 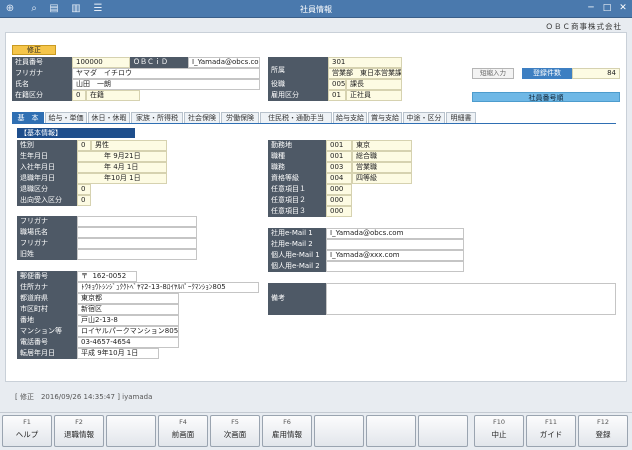 I want to click on duty-label: 職務, so click(x=297, y=167).